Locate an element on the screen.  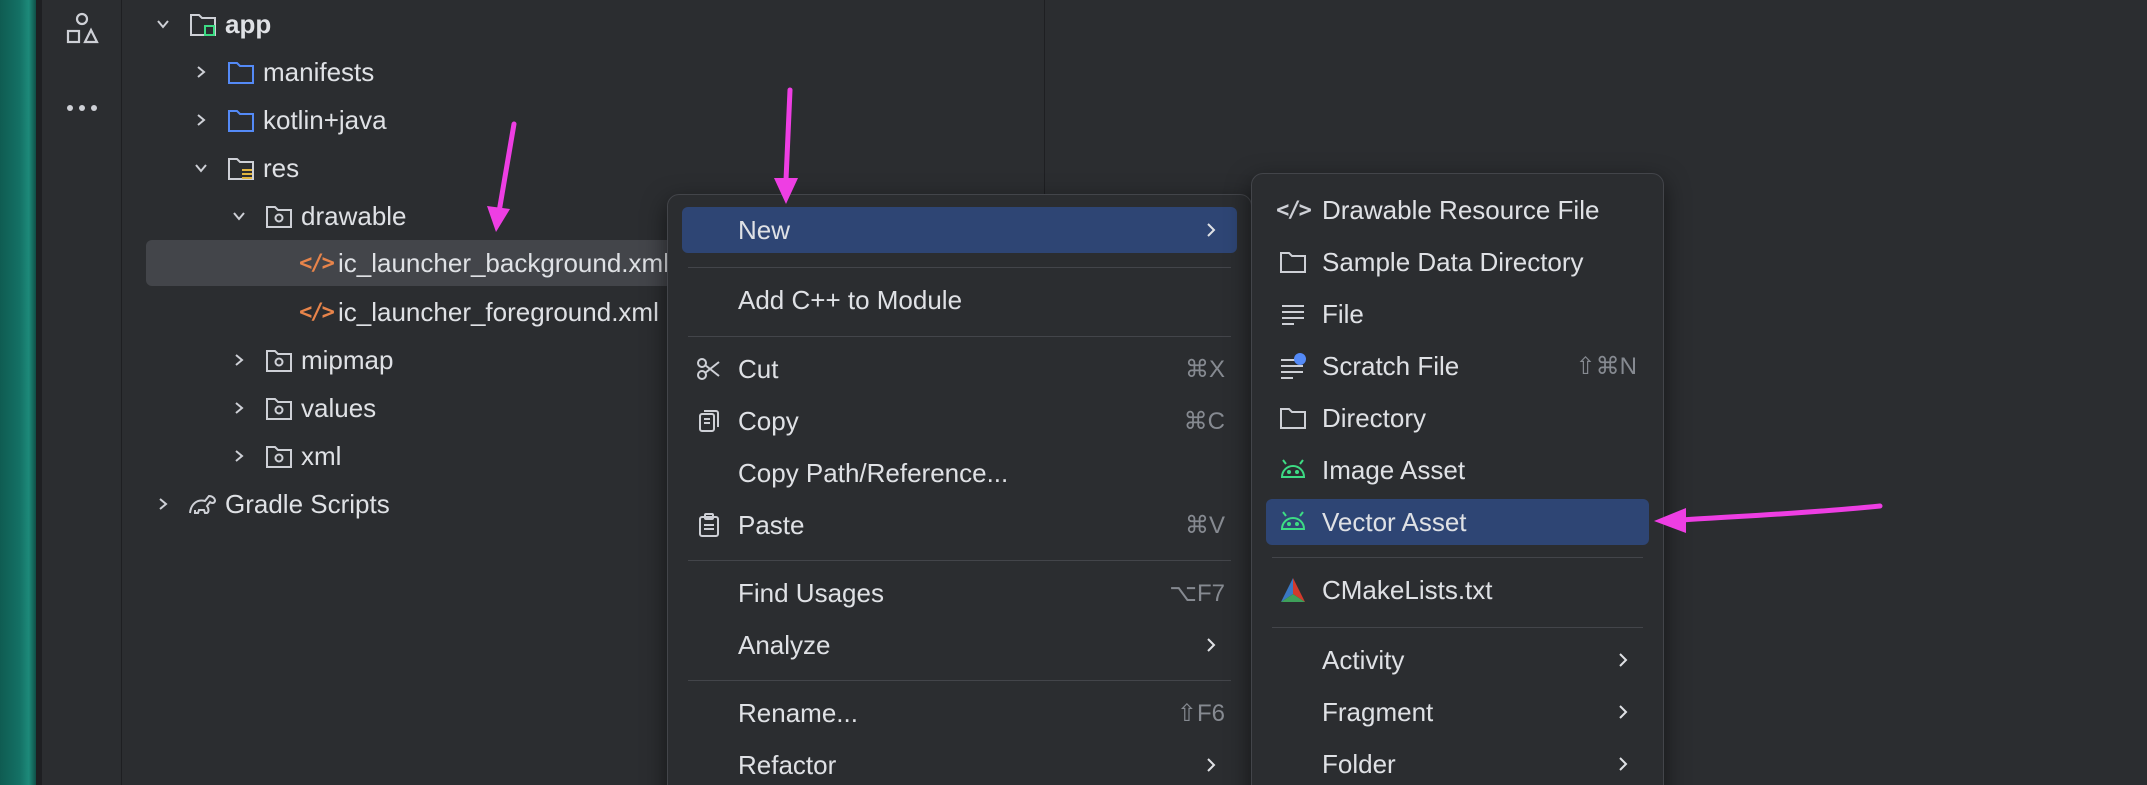
menu-item-analyze: Analyze is located at coordinates (959, 645).